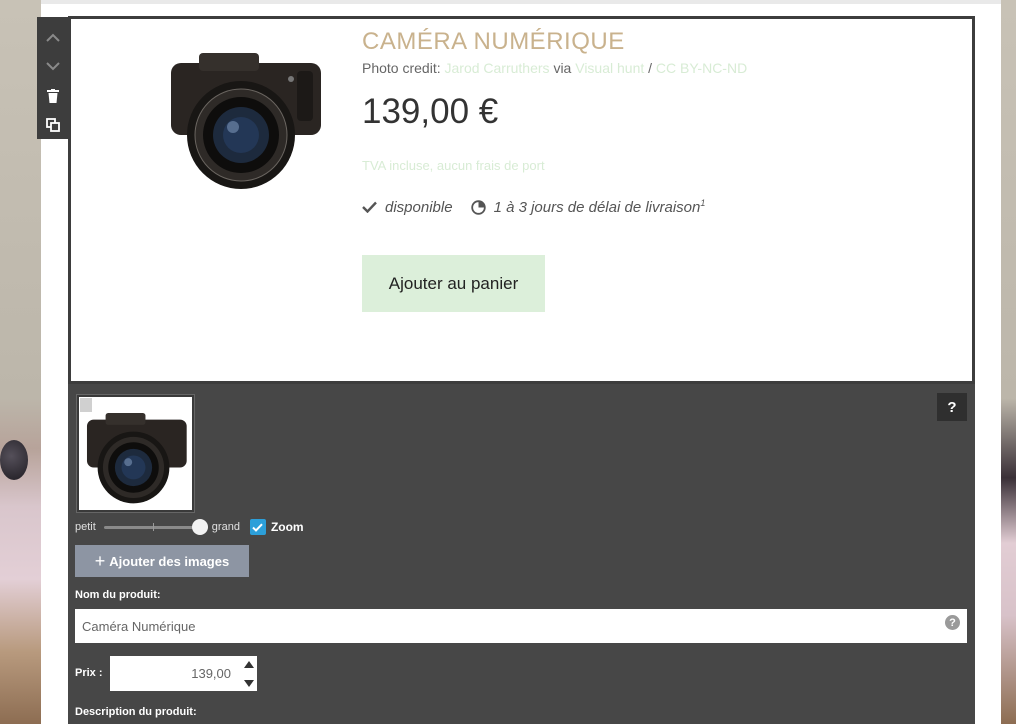 Image resolution: width=1016 pixels, height=724 pixels. What do you see at coordinates (703, 203) in the screenshot?
I see `delivery-footnote: 1` at bounding box center [703, 203].